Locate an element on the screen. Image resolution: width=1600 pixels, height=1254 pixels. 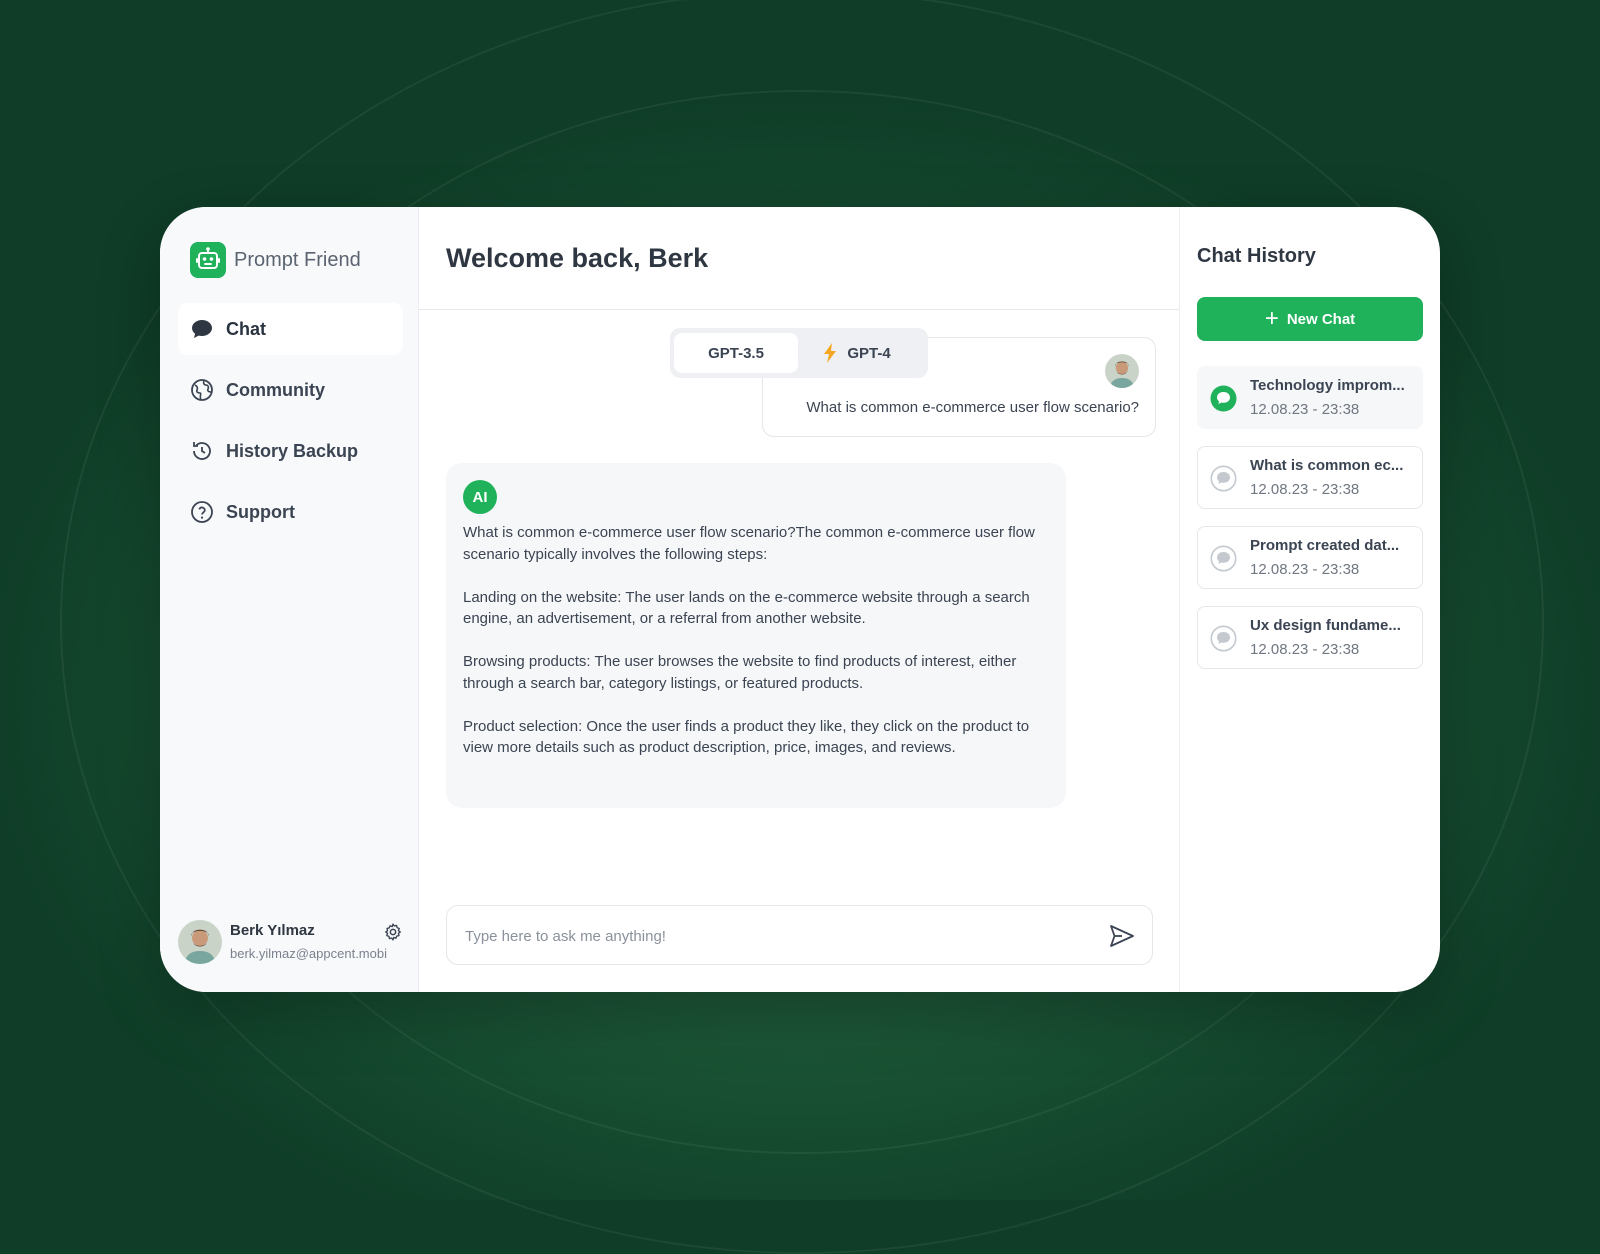
gear-icon is located at coordinates (393, 932).